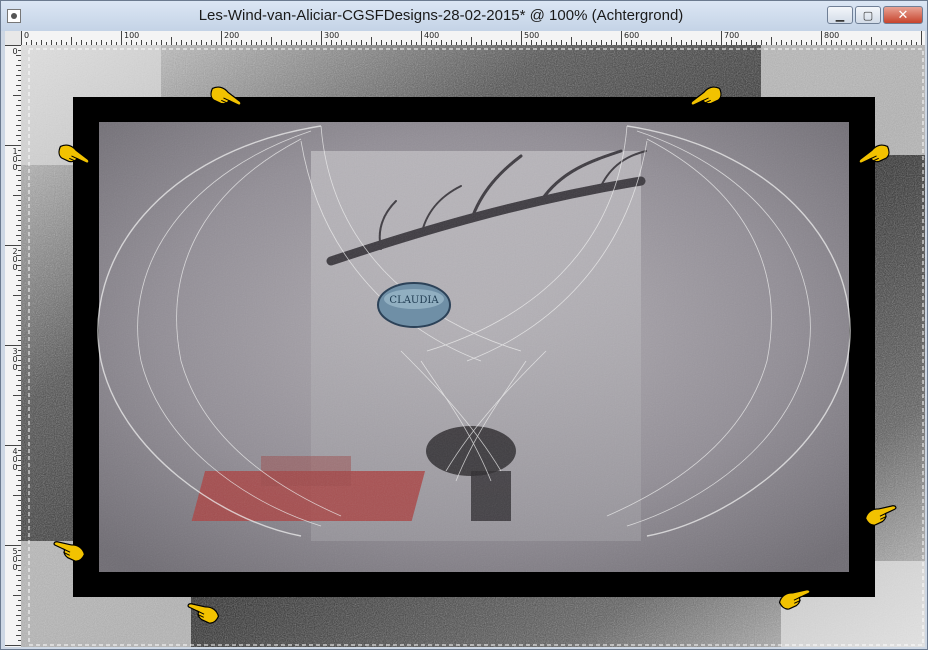 The height and width of the screenshot is (650, 928). What do you see at coordinates (732, 35) in the screenshot?
I see `ruler-label: 700` at bounding box center [732, 35].